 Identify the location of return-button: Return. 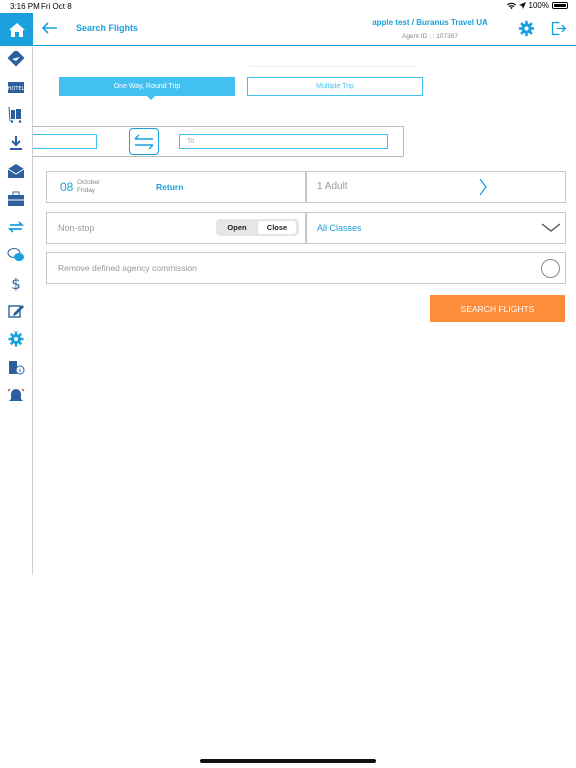
(169, 187).